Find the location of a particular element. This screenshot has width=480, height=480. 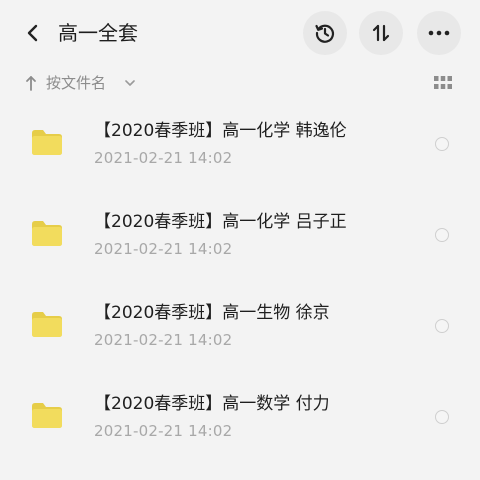

sort-bar: 按文件名 is located at coordinates (240, 84).